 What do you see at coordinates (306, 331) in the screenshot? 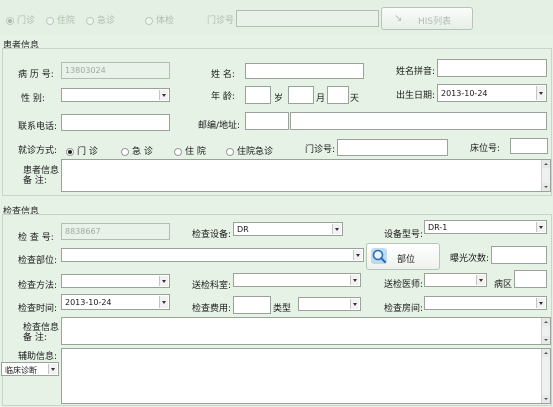
I see `exam-remark-textarea` at bounding box center [306, 331].